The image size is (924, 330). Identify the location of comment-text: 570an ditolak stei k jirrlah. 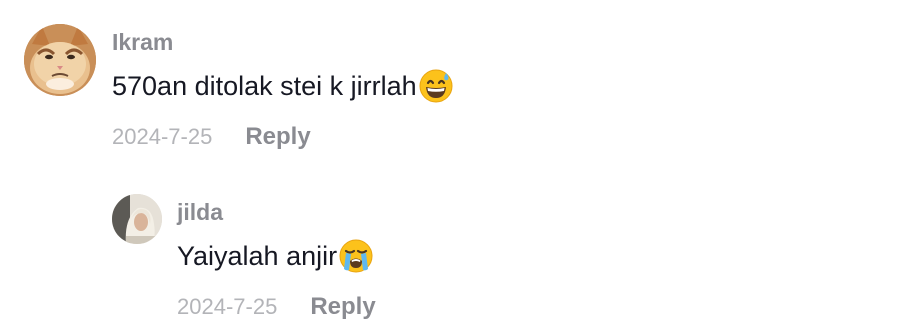
(264, 86).